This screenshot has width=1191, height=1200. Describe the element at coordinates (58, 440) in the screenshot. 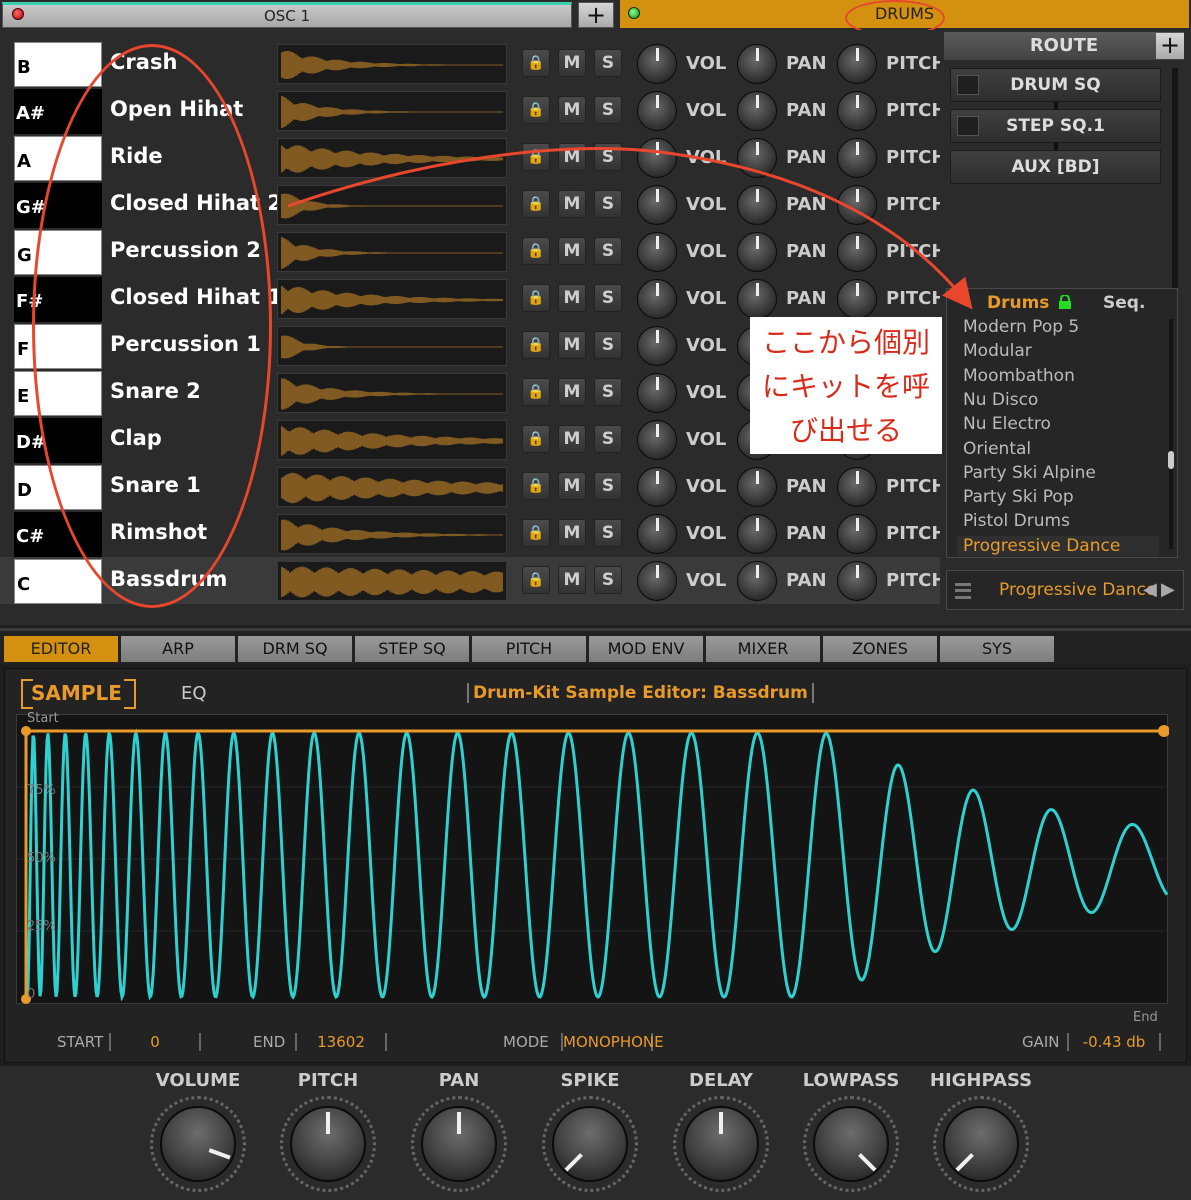

I see `piano-key: D#` at that location.